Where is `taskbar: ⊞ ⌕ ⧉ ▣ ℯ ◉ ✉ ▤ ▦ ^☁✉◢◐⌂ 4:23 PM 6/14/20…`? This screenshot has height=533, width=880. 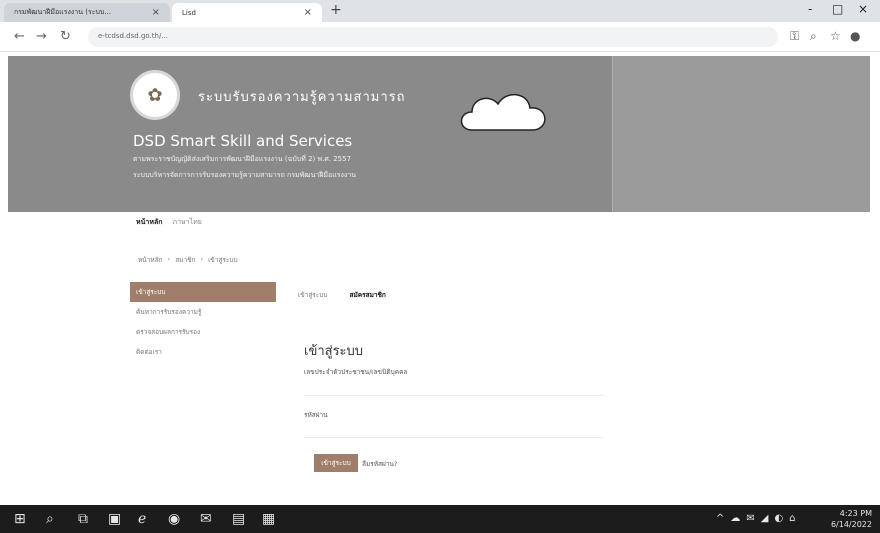 taskbar: ⊞ ⌕ ⧉ ▣ ℯ ◉ ✉ ▤ ▦ ^☁✉◢◐⌂ 4:23 PM 6/14/20… is located at coordinates (440, 519).